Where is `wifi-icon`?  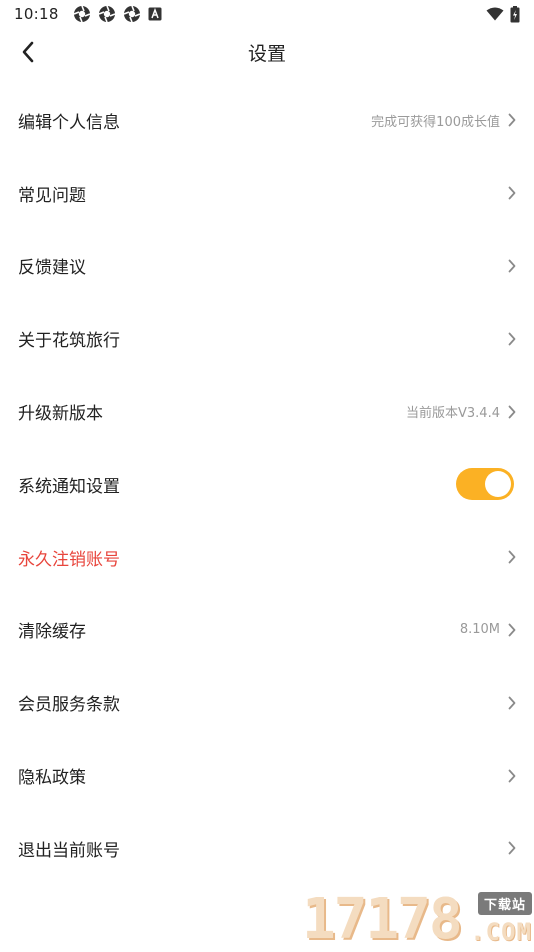 wifi-icon is located at coordinates (495, 14).